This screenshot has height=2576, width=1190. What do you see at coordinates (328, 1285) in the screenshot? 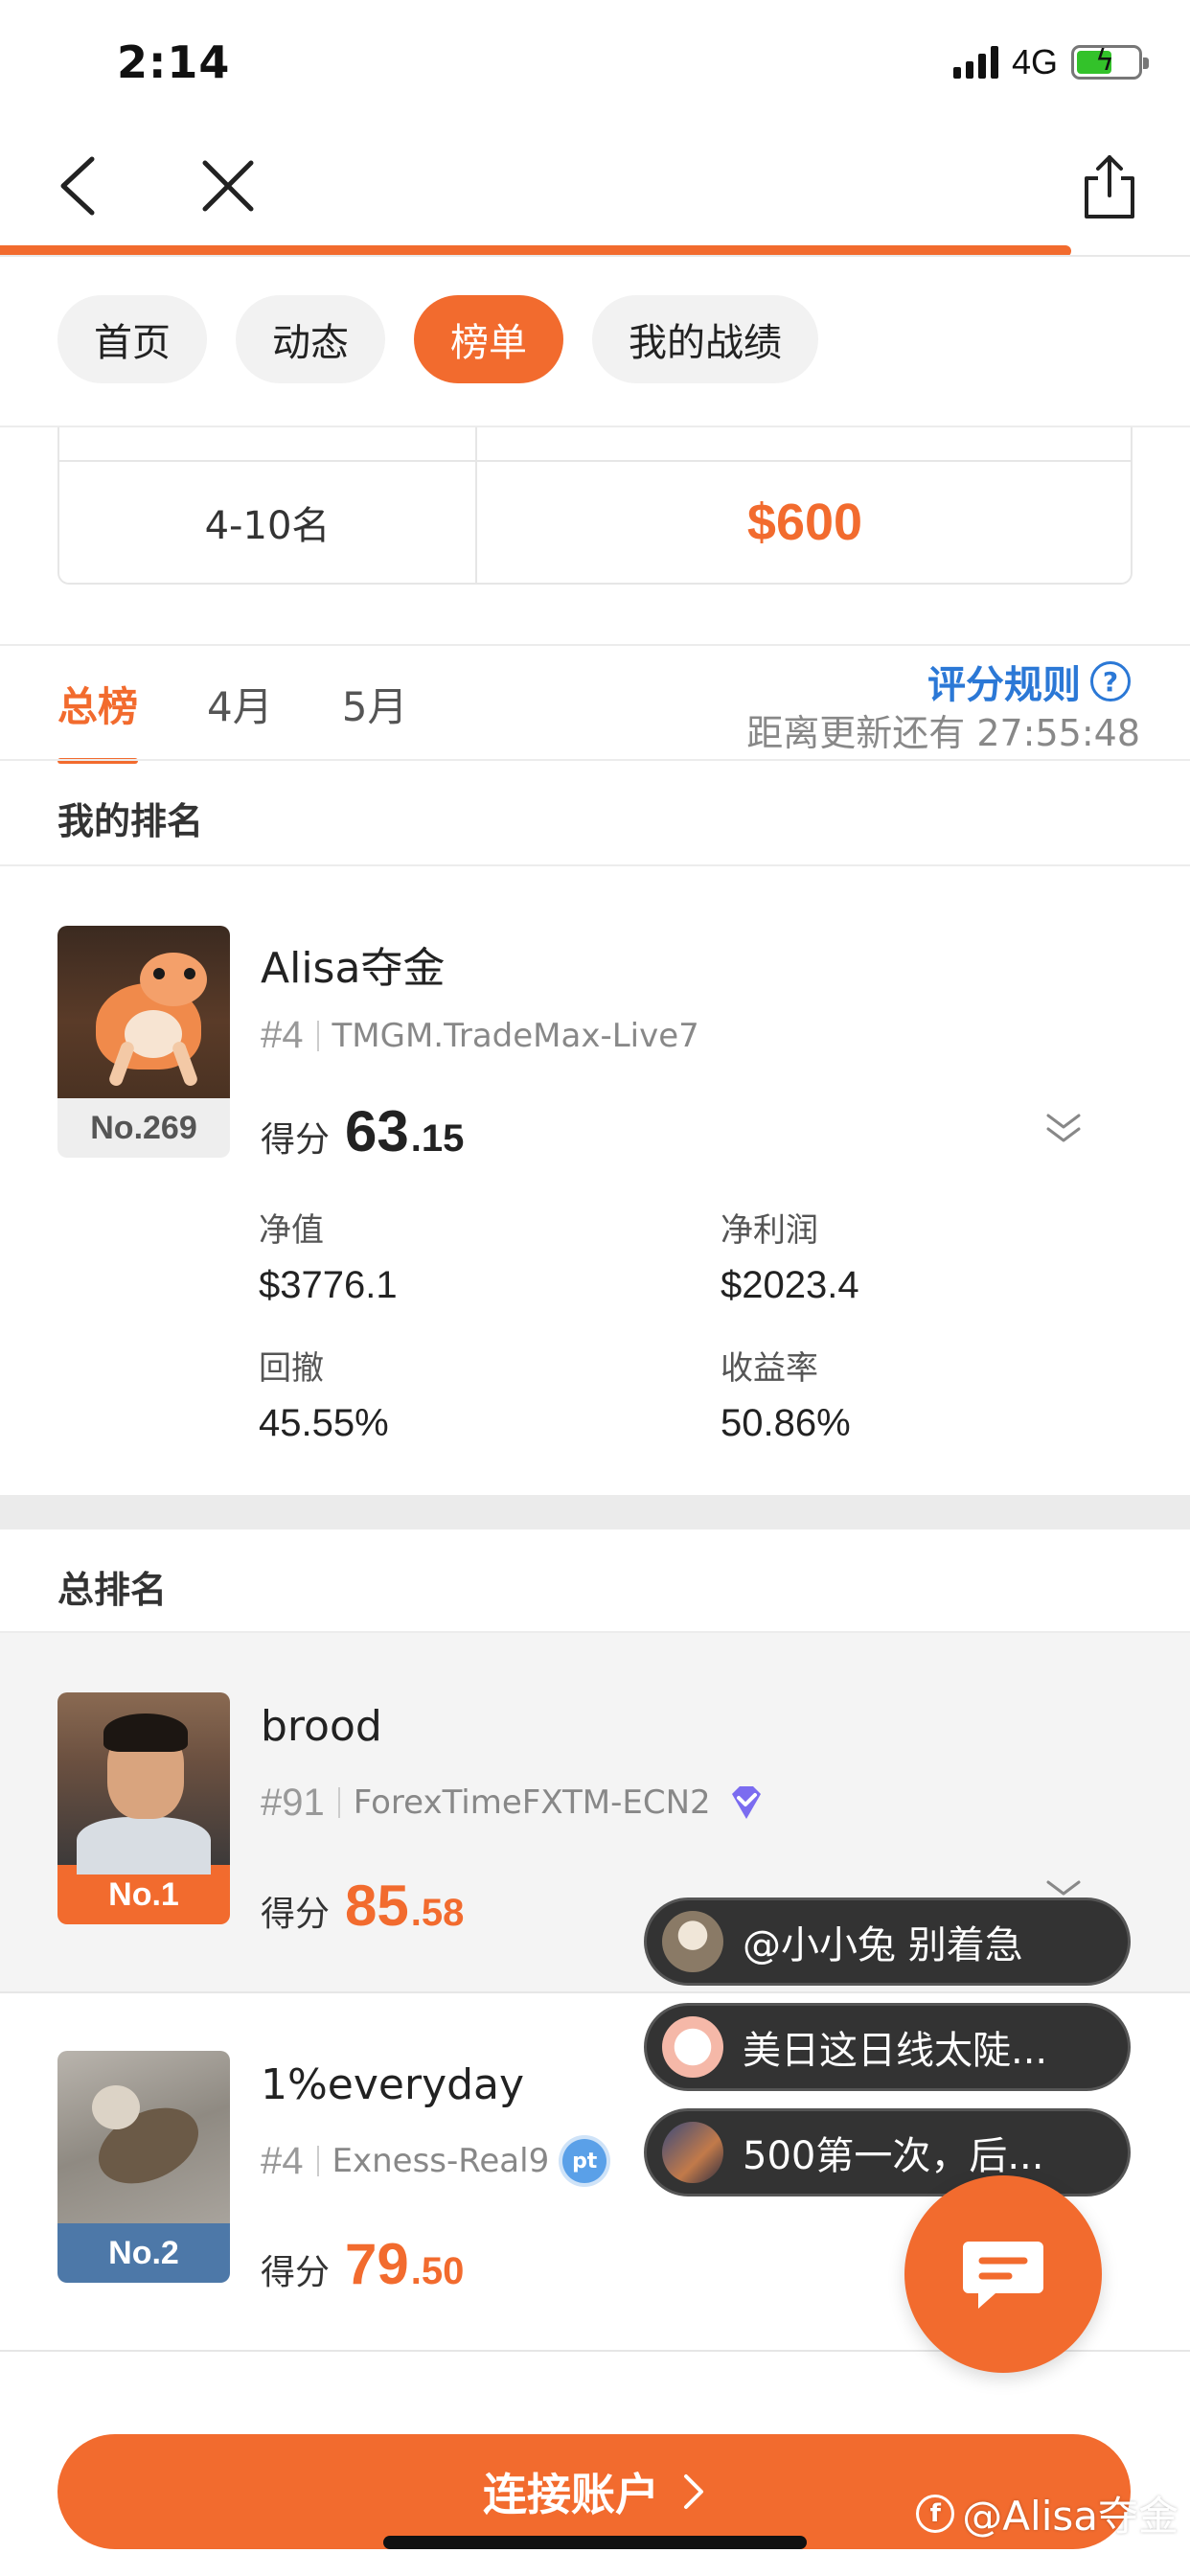
I see `metric-value: $3776.1` at bounding box center [328, 1285].